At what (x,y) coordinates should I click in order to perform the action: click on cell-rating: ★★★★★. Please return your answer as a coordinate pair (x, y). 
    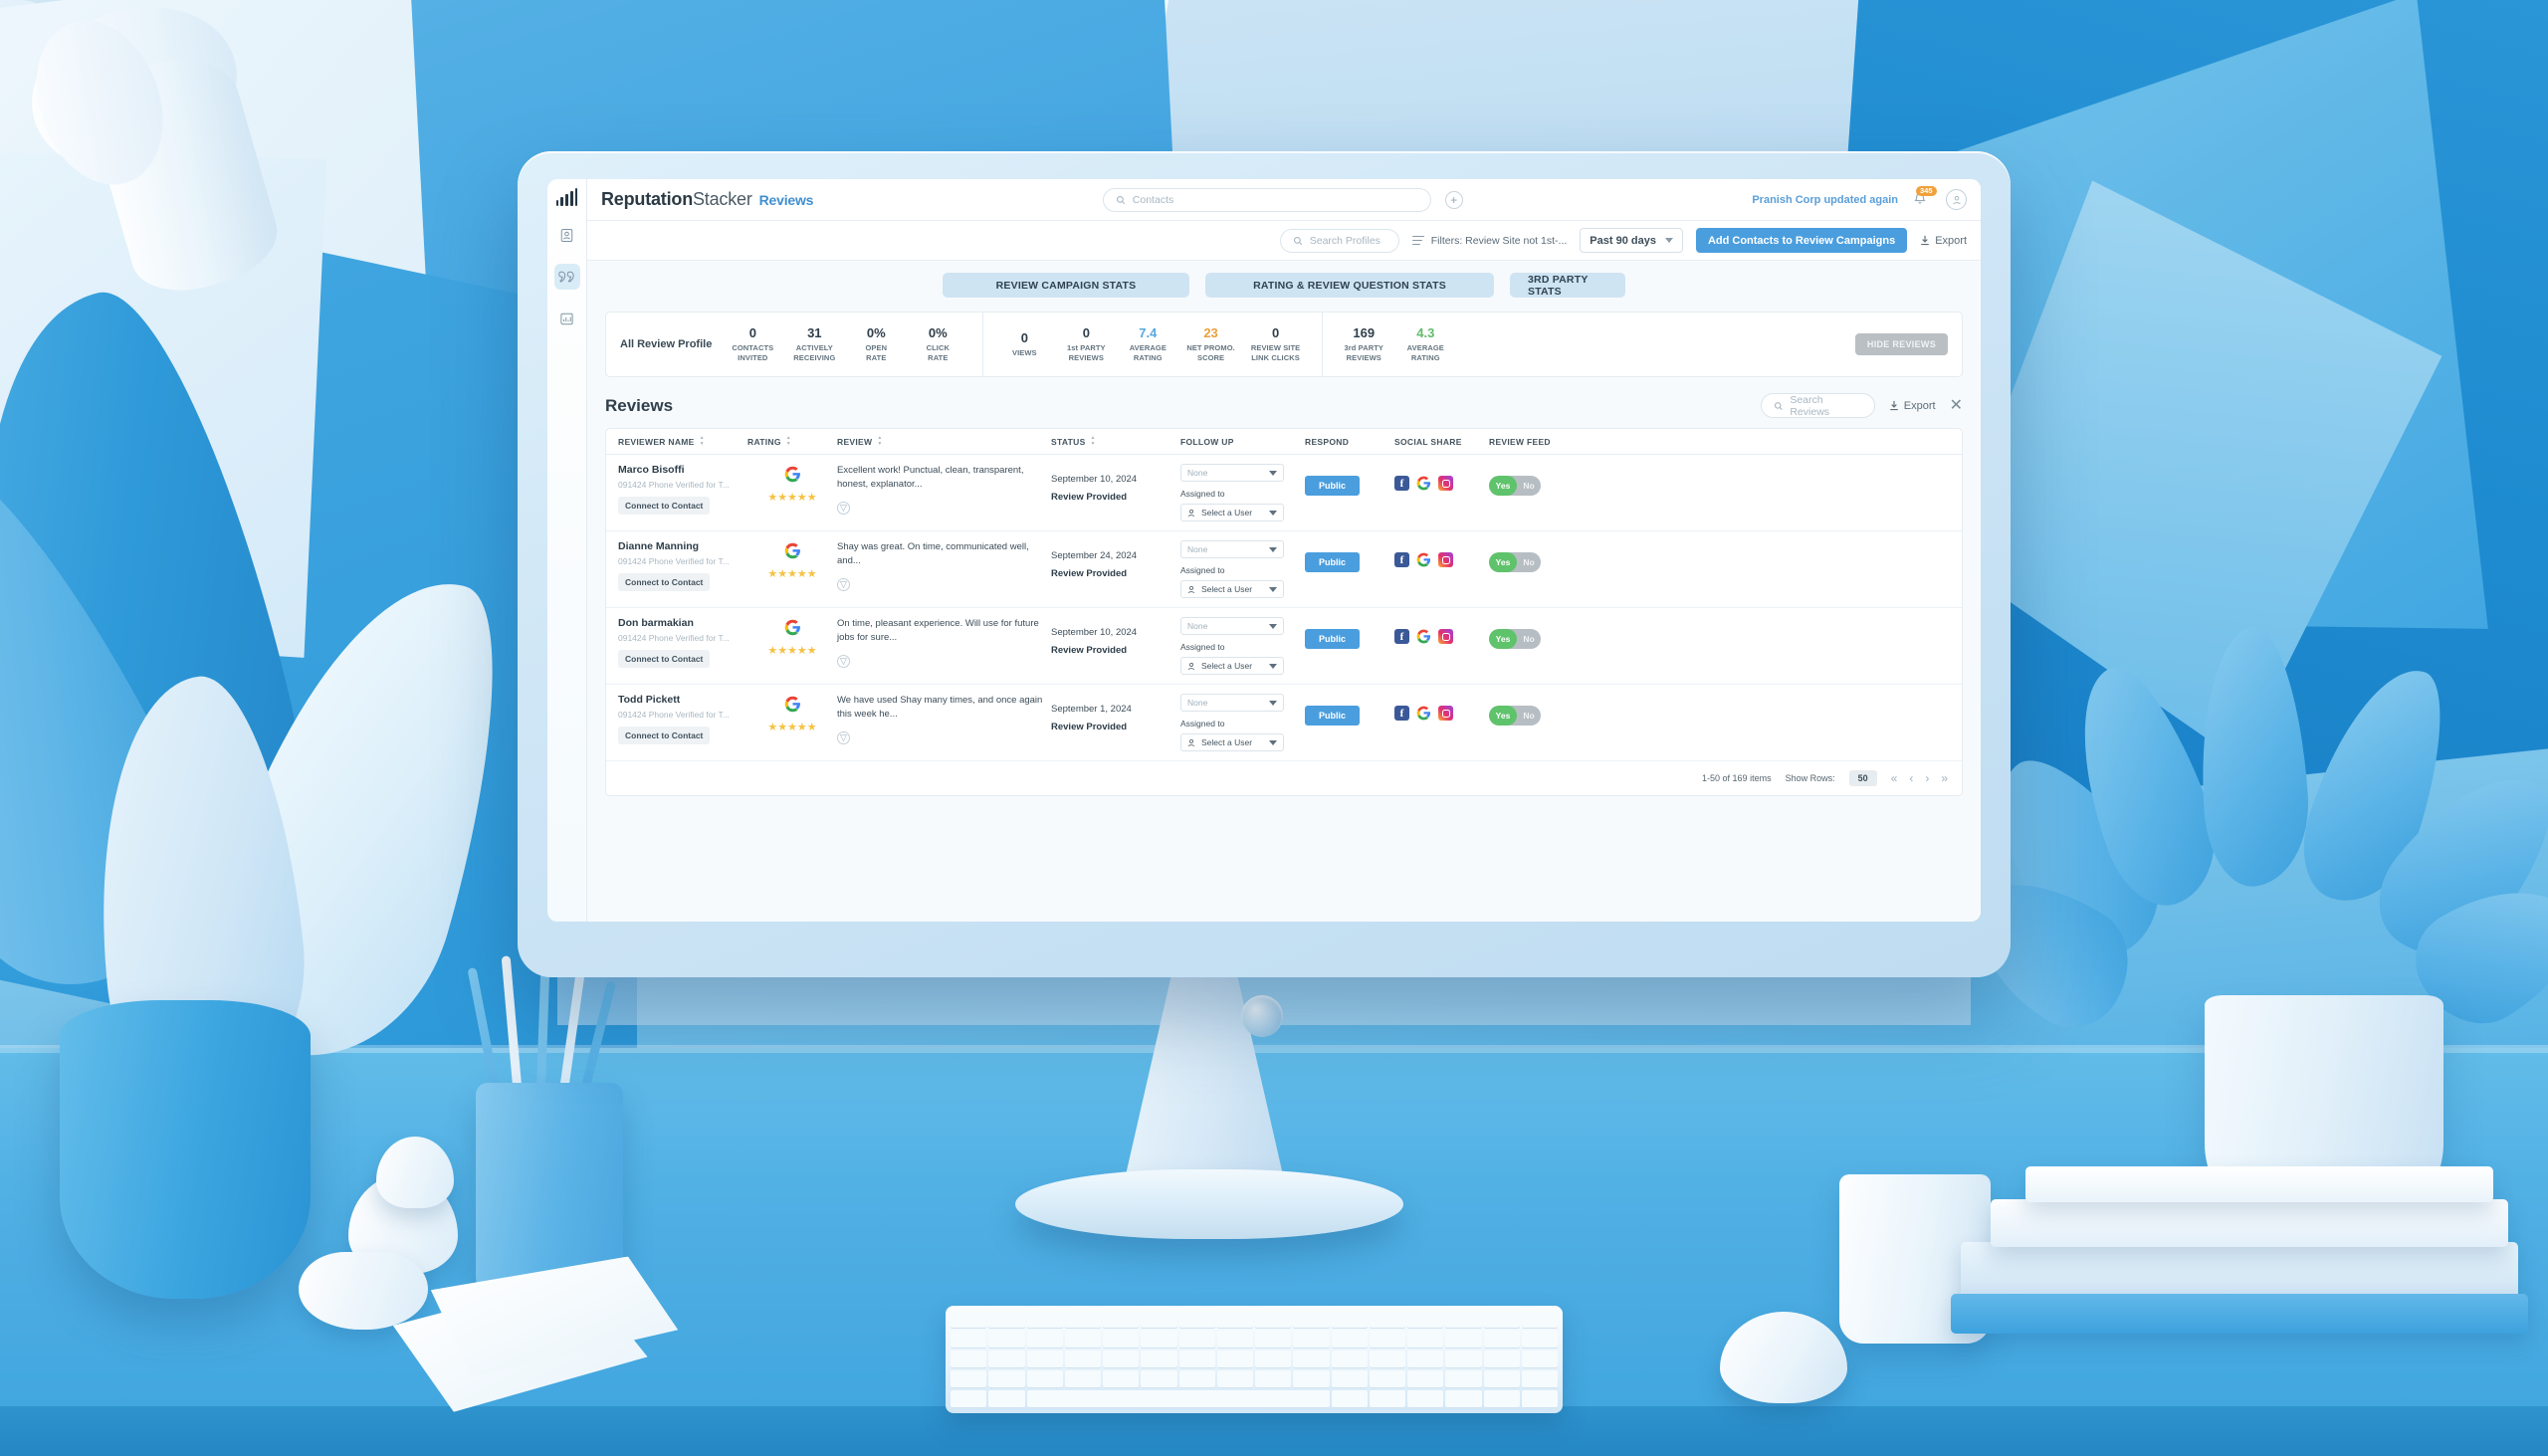
    Looking at the image, I should click on (792, 637).